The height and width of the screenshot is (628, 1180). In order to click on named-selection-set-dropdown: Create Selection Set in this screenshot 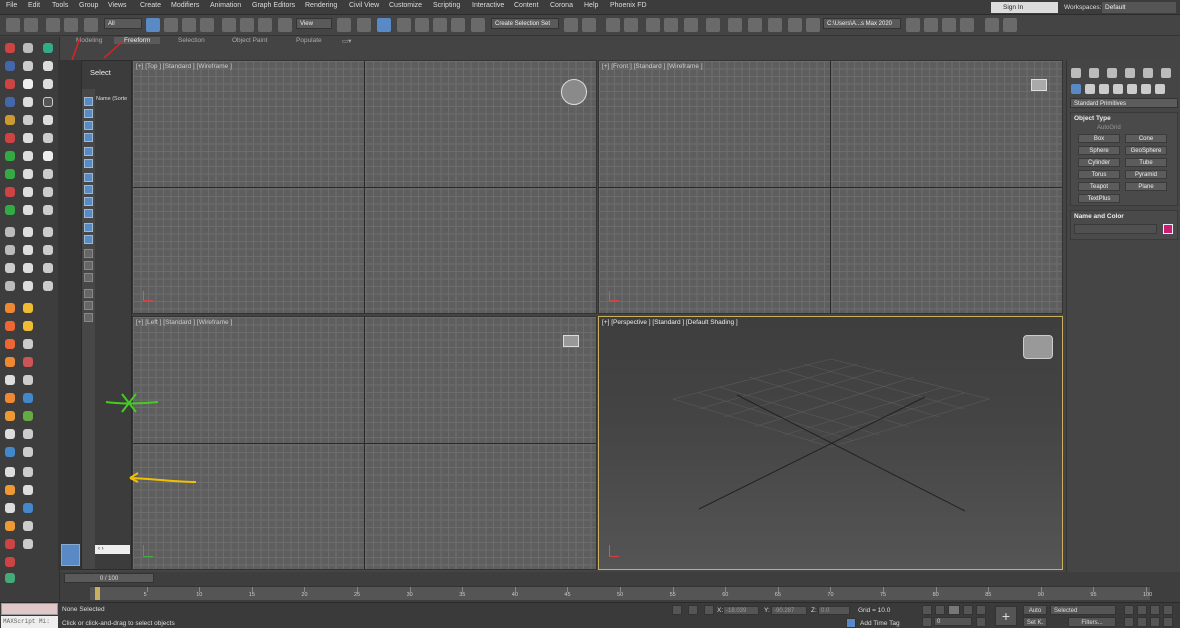, I will do `click(525, 23)`.